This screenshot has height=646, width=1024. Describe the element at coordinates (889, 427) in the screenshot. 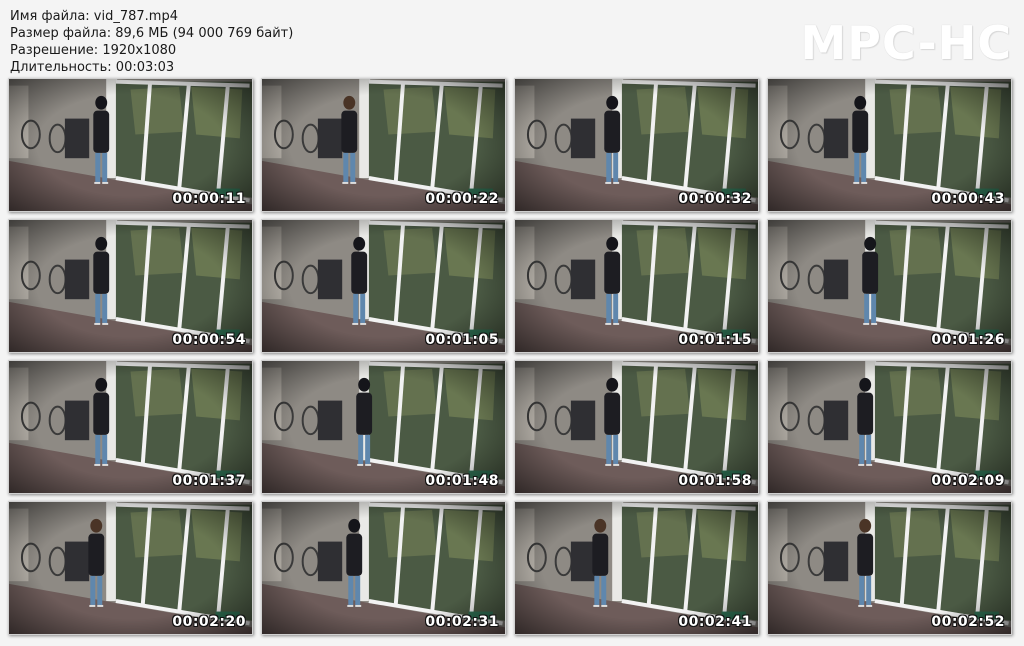

I see `video-thumbnail: 00:02:09` at that location.